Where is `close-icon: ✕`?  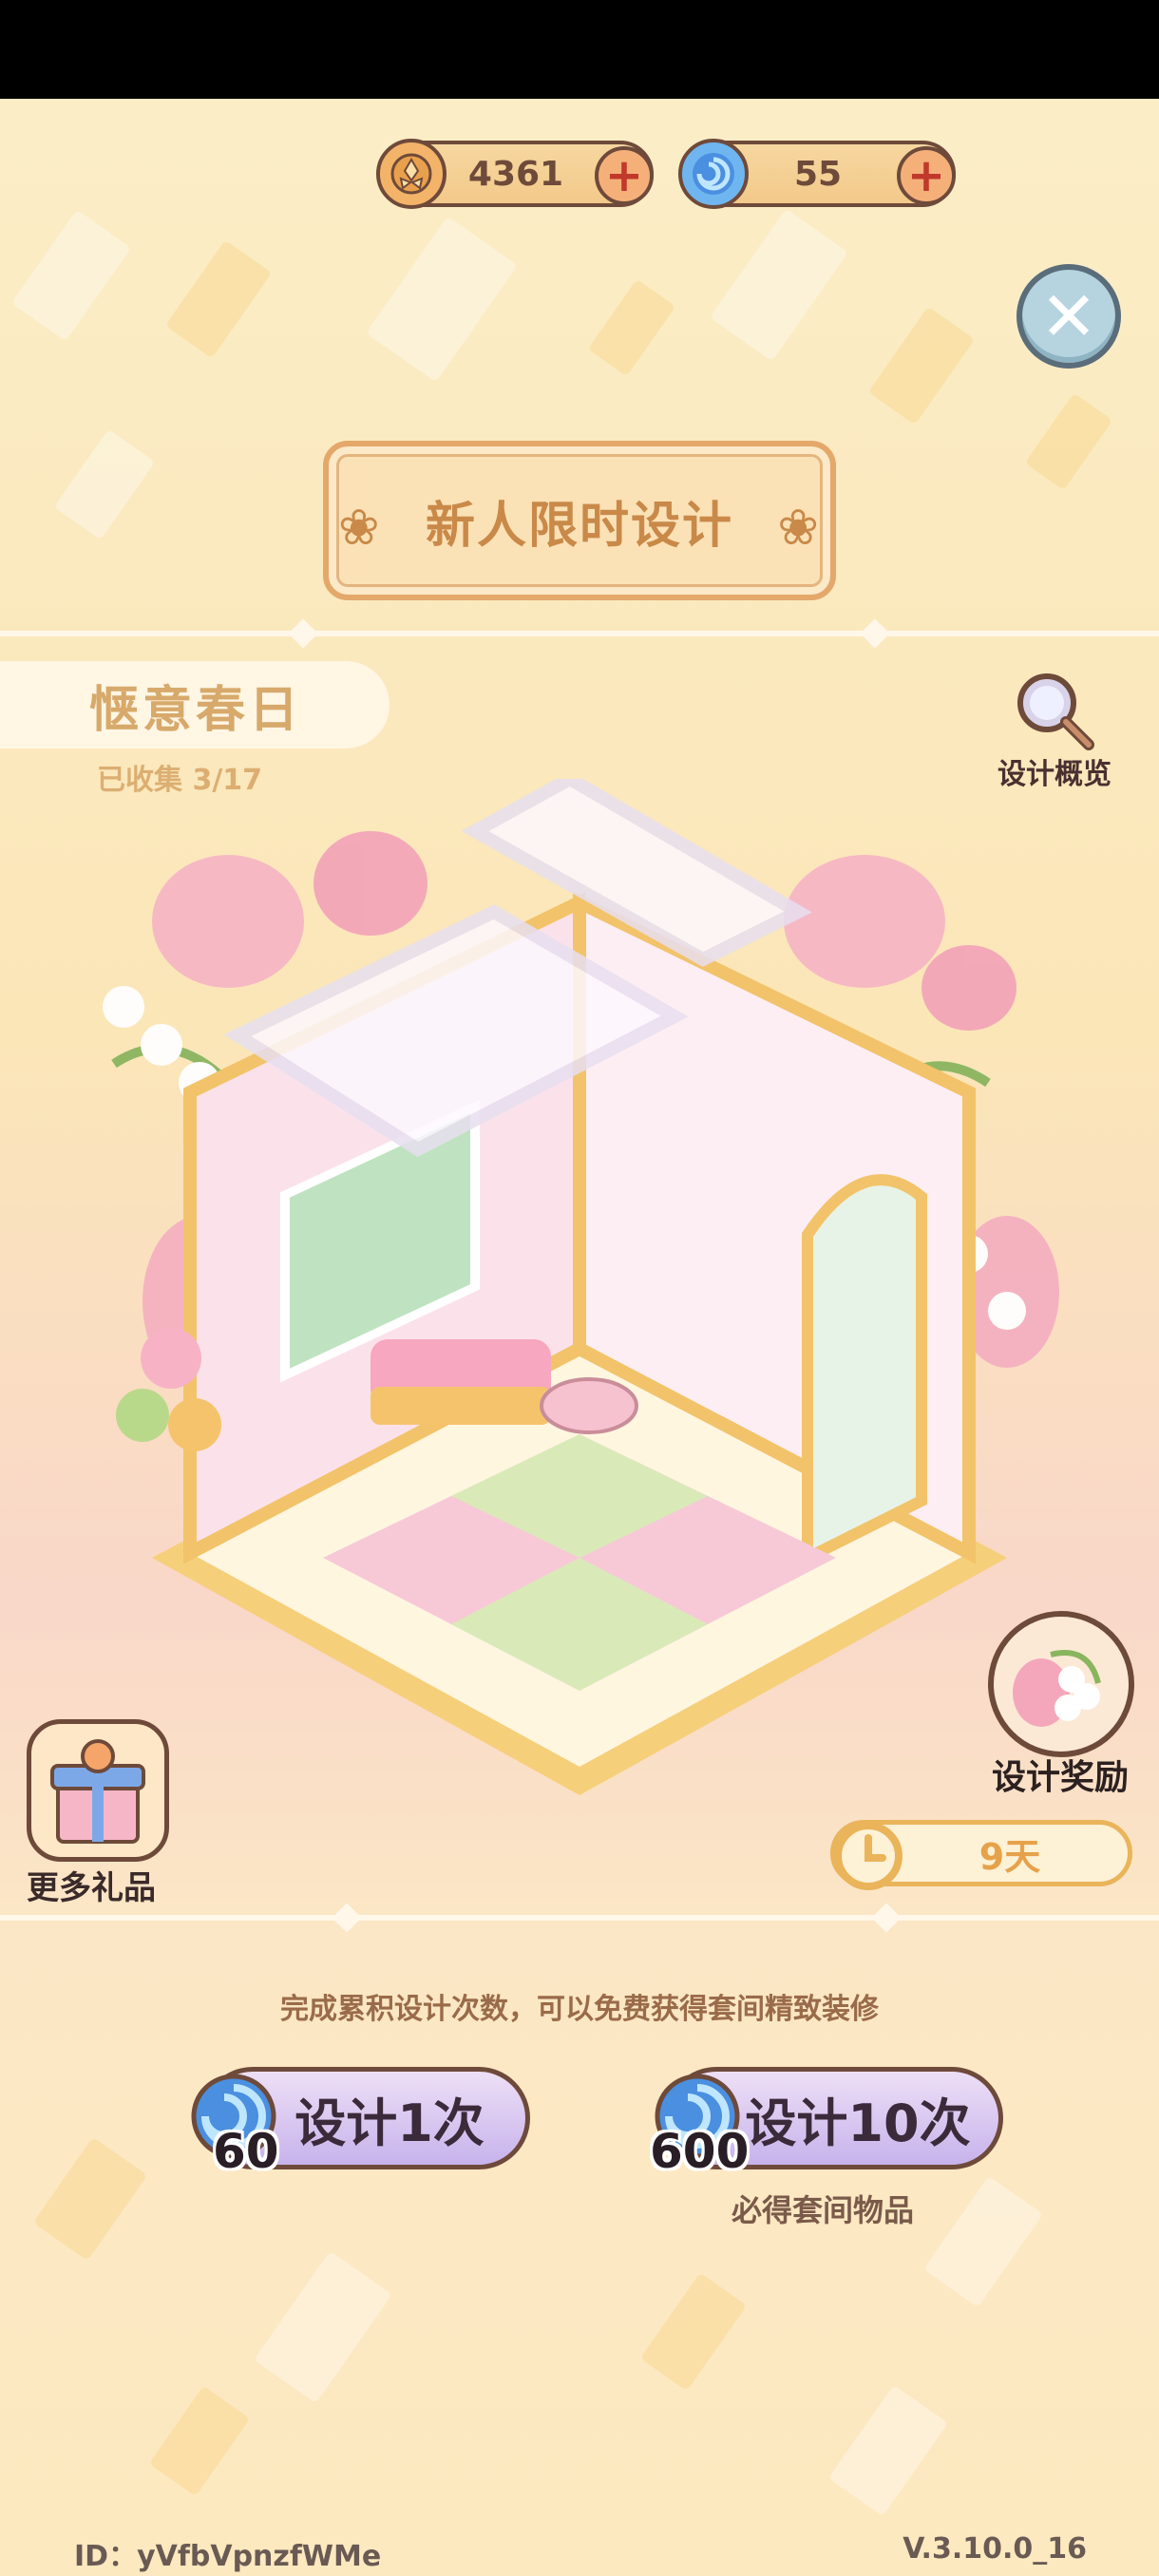 close-icon: ✕ is located at coordinates (1068, 316).